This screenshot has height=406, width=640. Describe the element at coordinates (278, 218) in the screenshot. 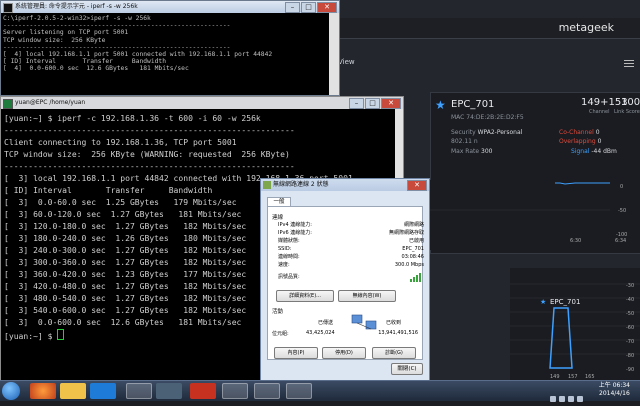

I see `connection-section-label: 連線` at that location.